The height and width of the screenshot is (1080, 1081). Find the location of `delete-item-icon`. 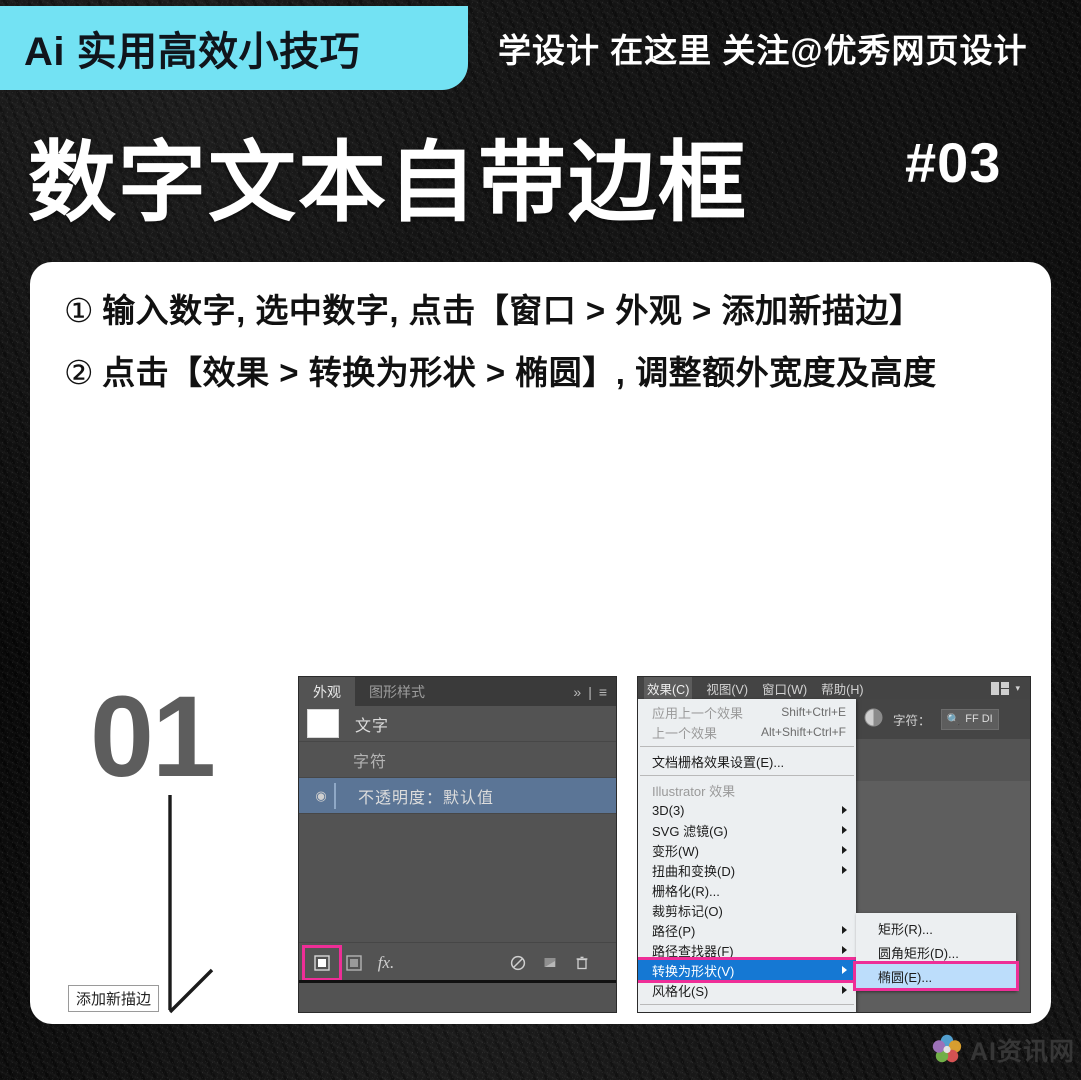

delete-item-icon is located at coordinates (582, 963).